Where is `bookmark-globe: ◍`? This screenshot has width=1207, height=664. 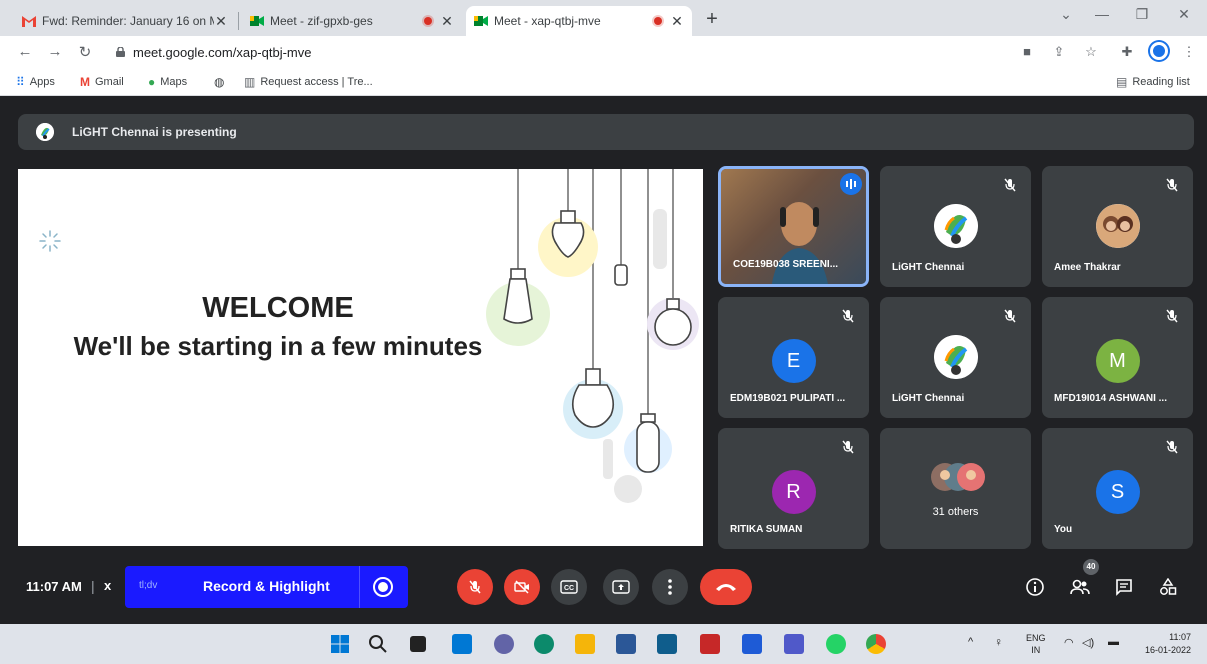
bookmark-globe: ◍ is located at coordinates (221, 82).